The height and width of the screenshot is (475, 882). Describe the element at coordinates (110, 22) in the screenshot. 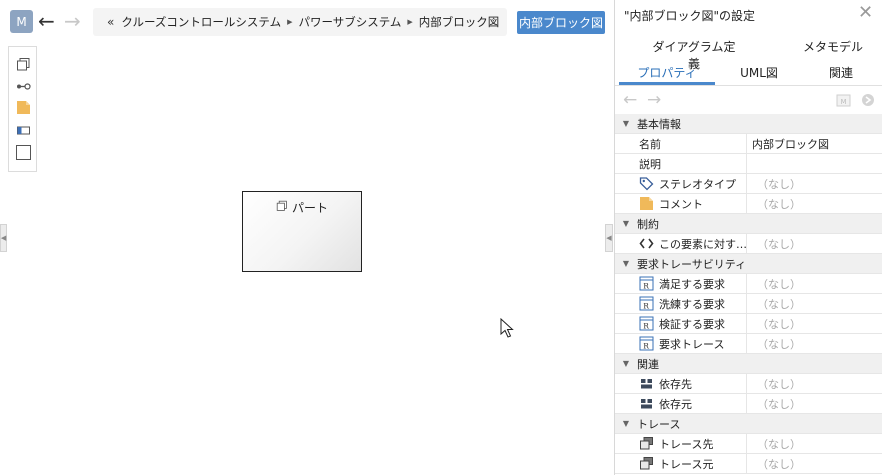

I see `breadcrumb-collapse-icon: «` at that location.